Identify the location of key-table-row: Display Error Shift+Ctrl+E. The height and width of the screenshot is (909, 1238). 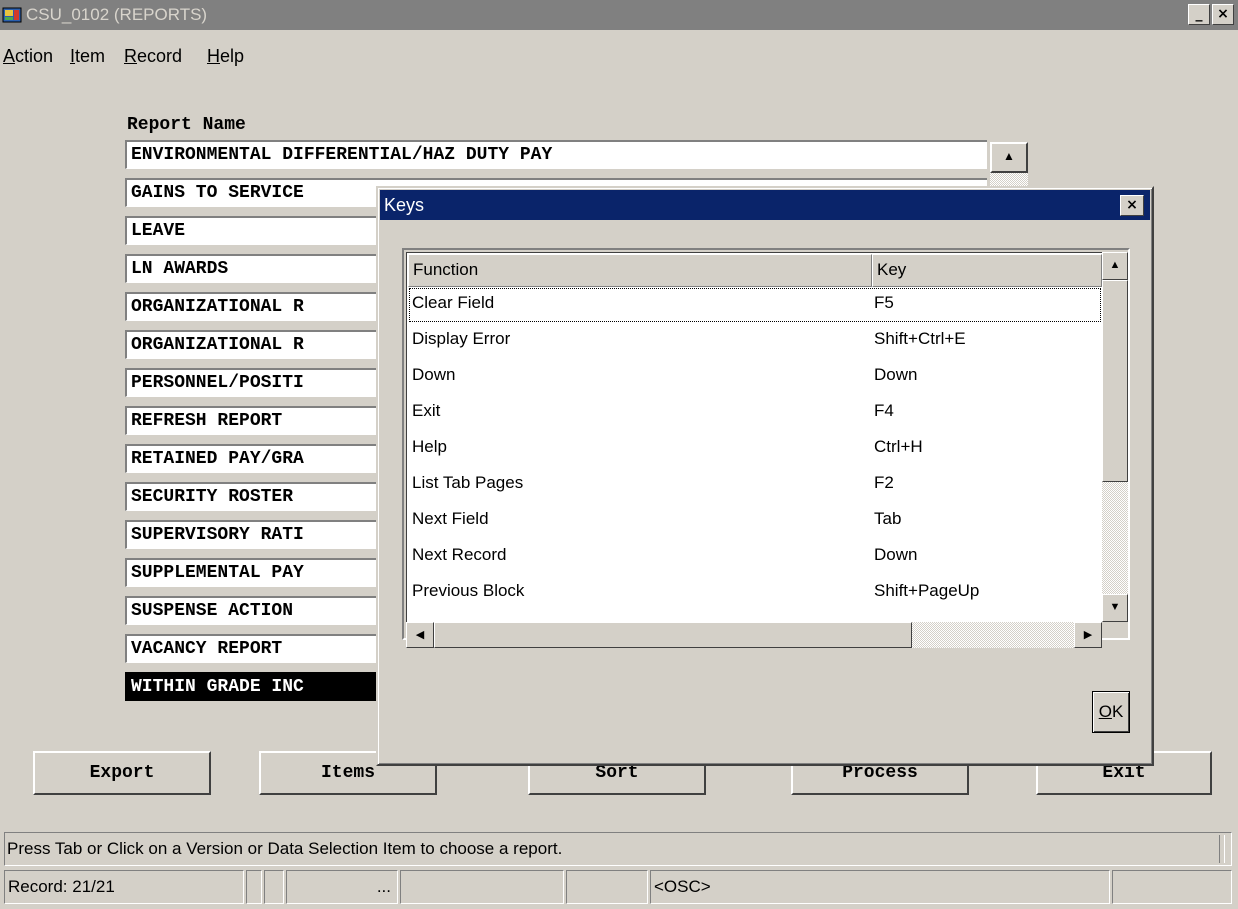
(755, 341).